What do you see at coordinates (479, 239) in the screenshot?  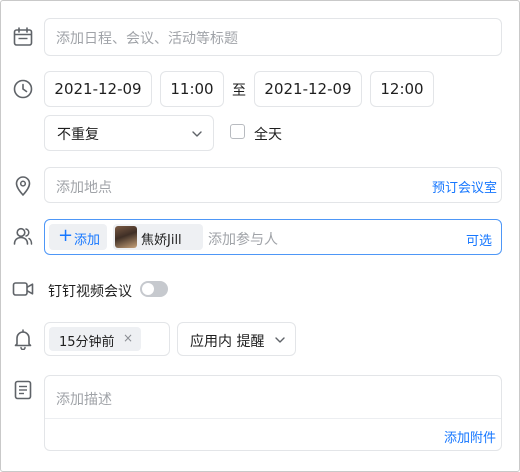 I see `optional-participants-link: 可选` at bounding box center [479, 239].